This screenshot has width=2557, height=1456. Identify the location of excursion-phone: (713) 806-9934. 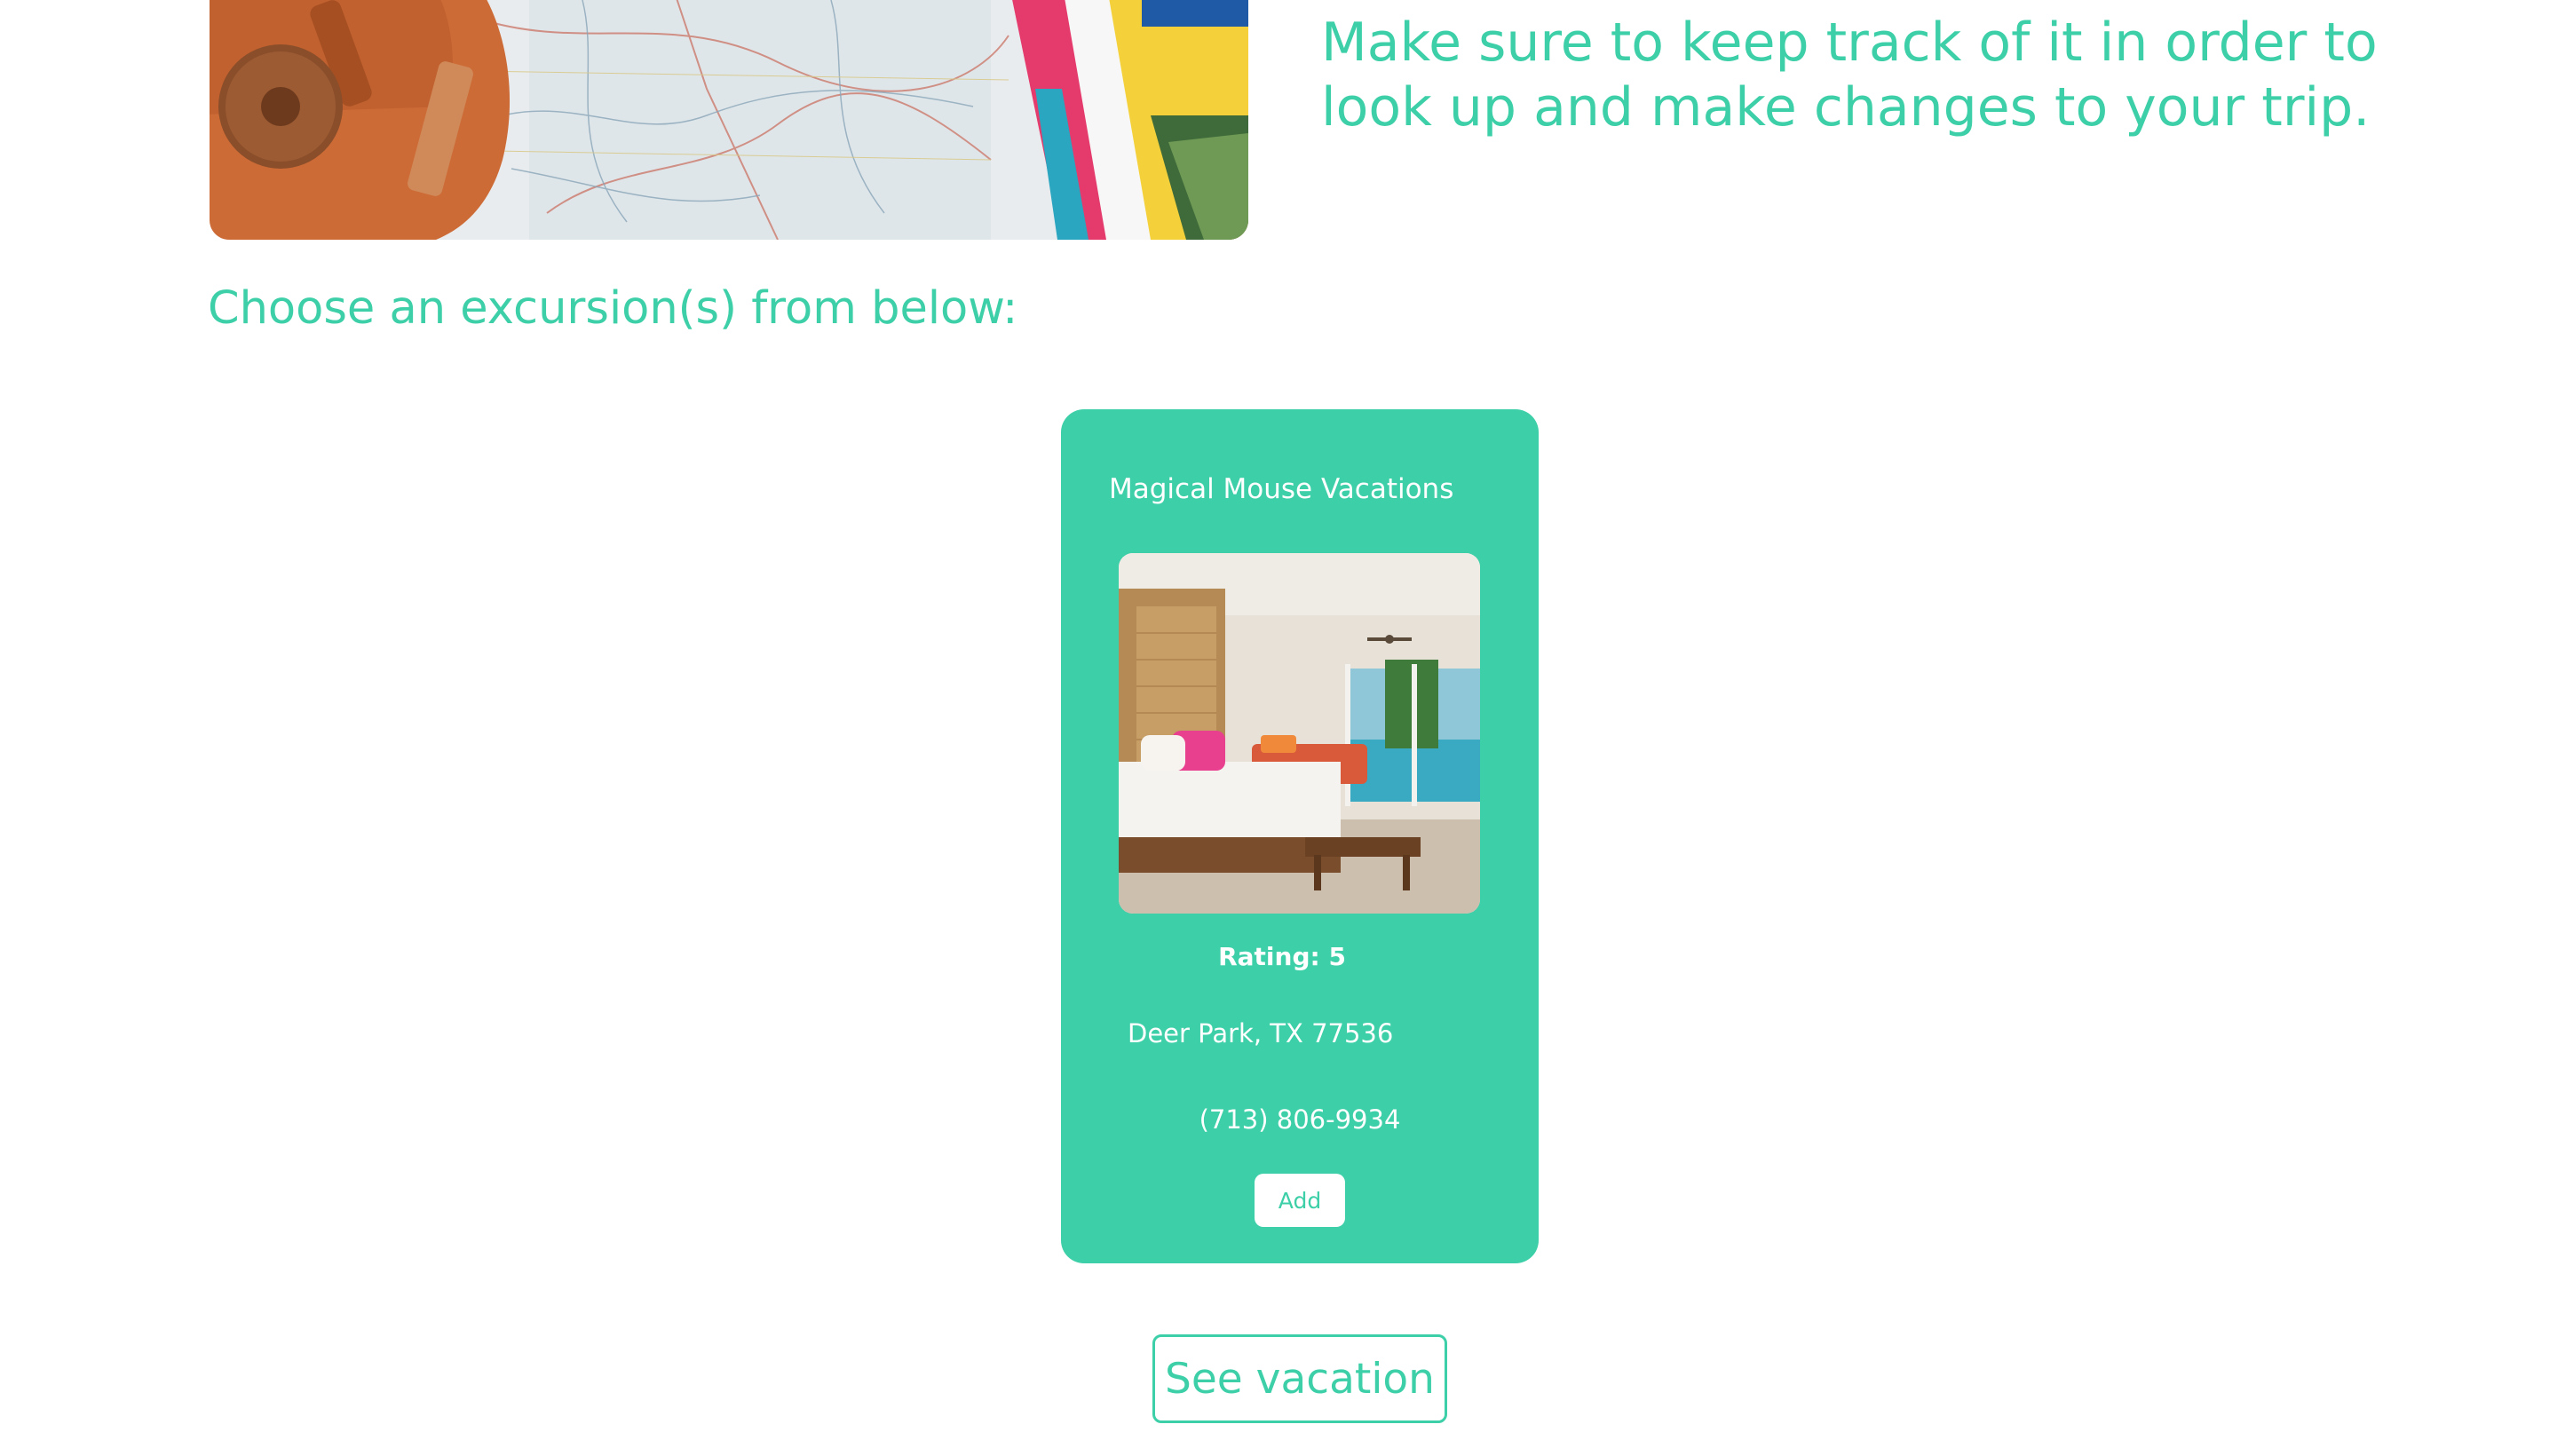
(1300, 1119).